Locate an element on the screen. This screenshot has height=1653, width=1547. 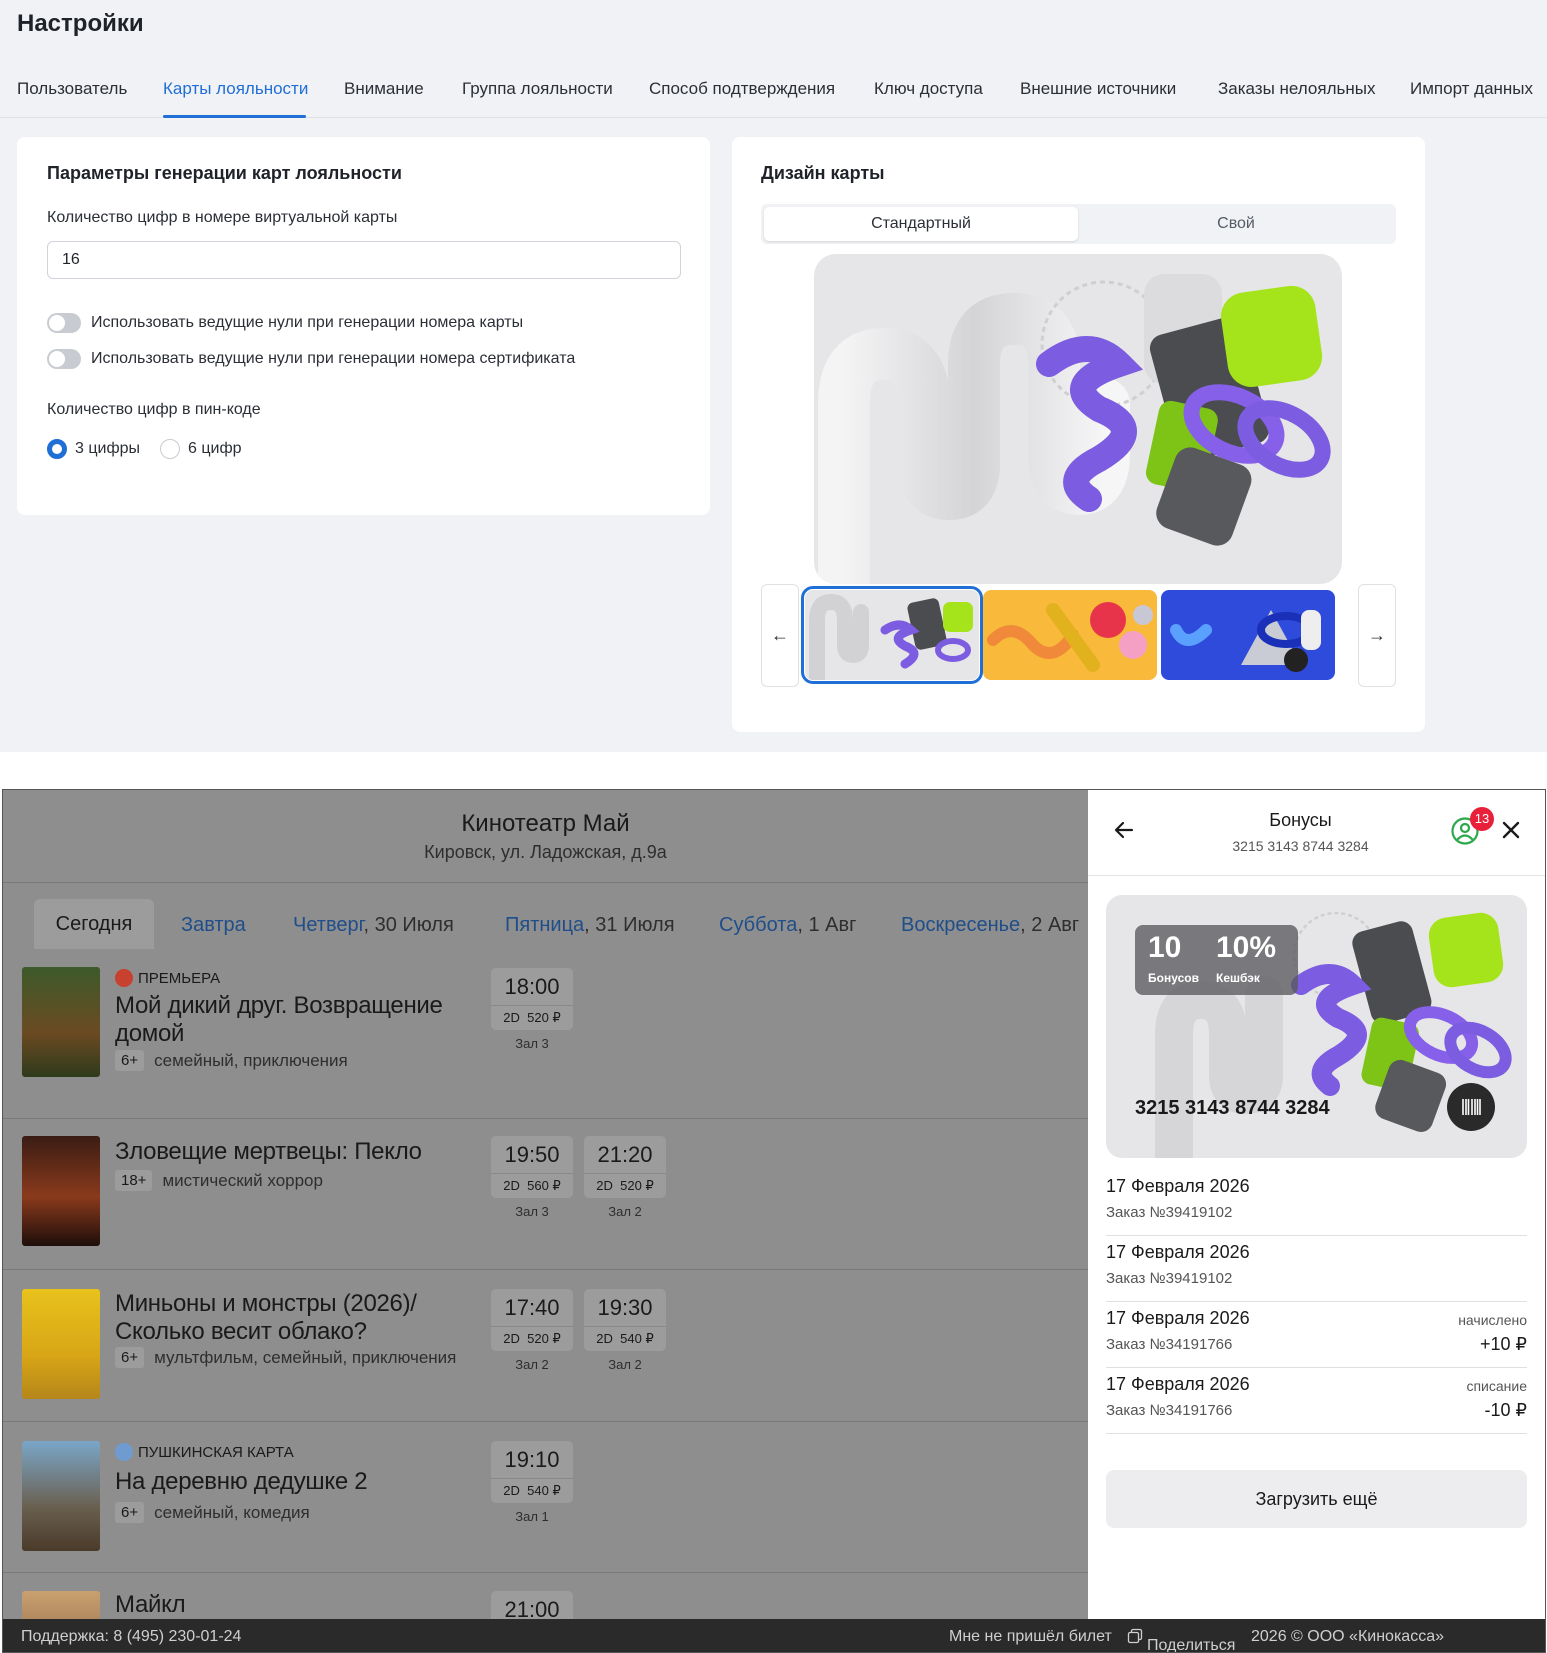
day-tab-date: , 2 Авг is located at coordinates (1050, 925).